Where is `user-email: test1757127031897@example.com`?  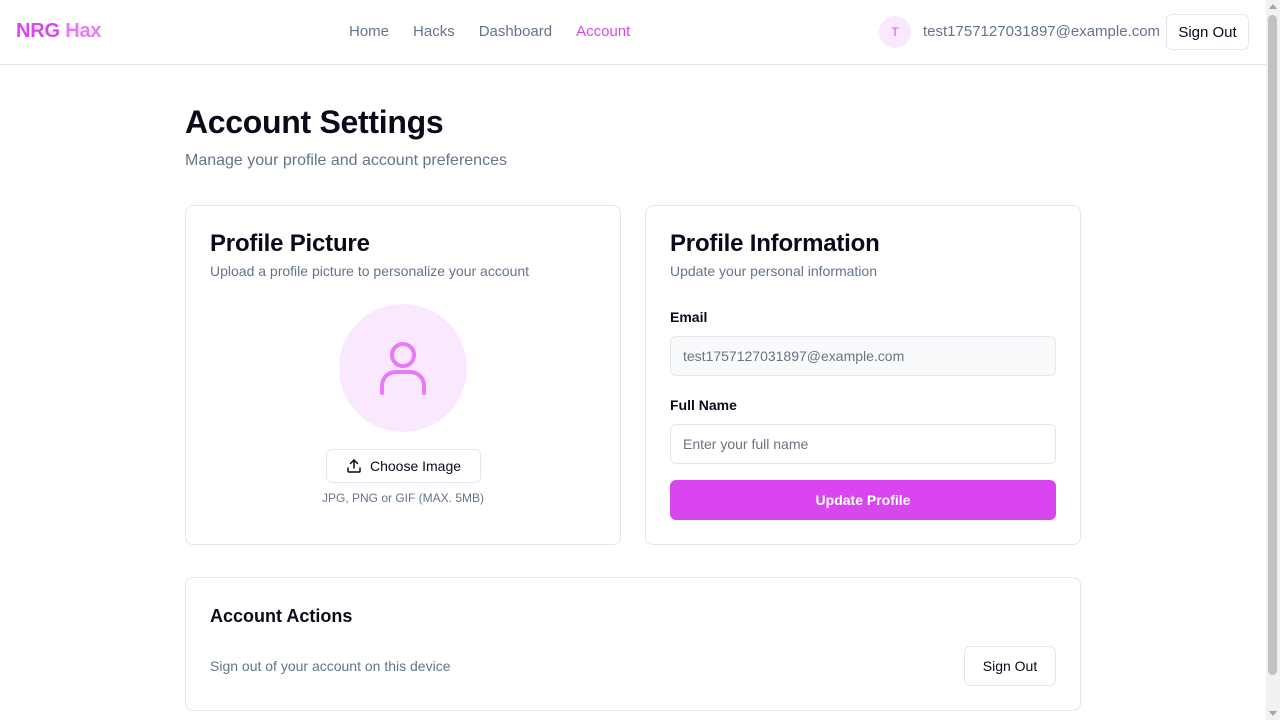 user-email: test1757127031897@example.com is located at coordinates (1042, 31).